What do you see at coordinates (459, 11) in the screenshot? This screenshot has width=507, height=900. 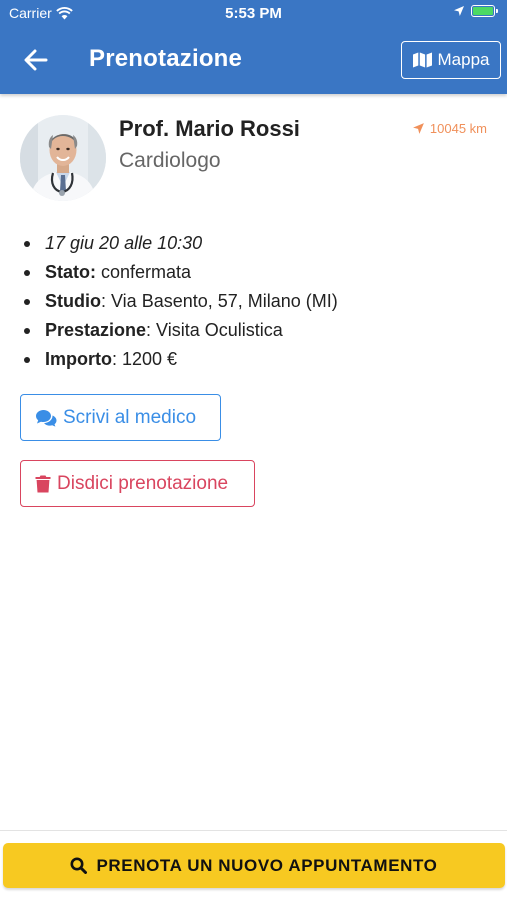 I see `location-services-icon` at bounding box center [459, 11].